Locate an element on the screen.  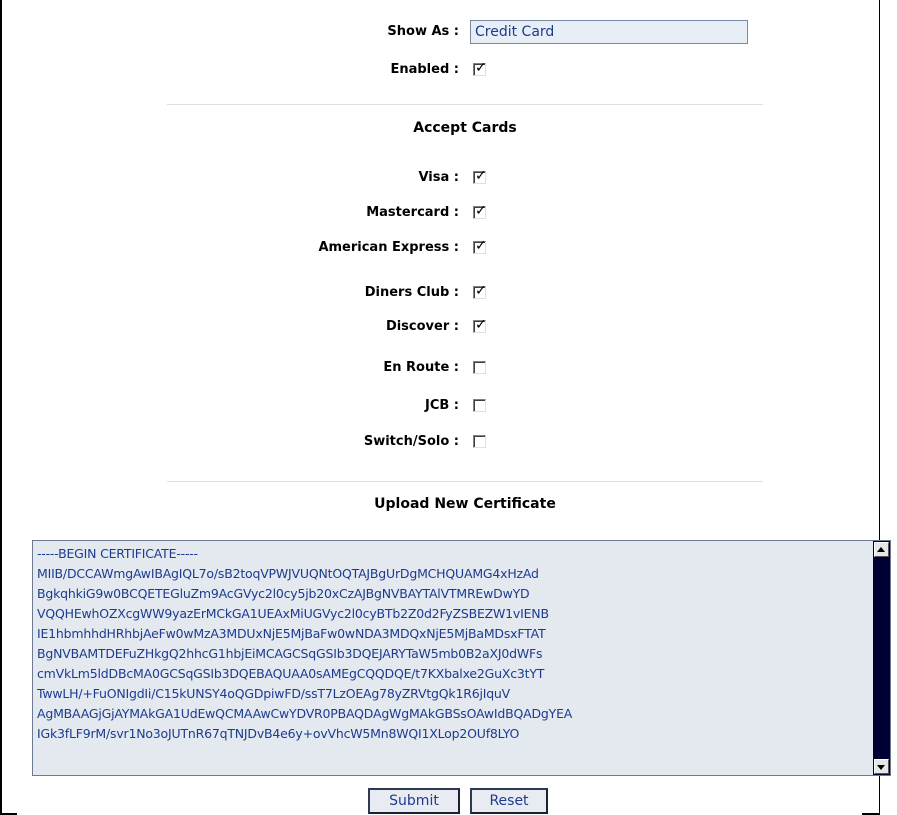
card-row-jcb: JCB : is located at coordinates (440, 406).